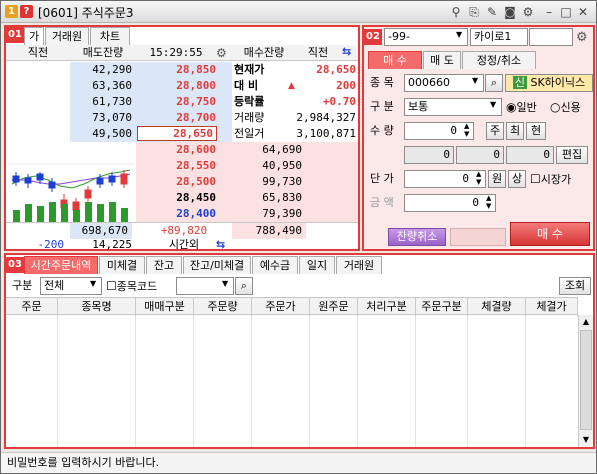 The image size is (597, 474). I want to click on ask-price: 28,800, so click(176, 86).